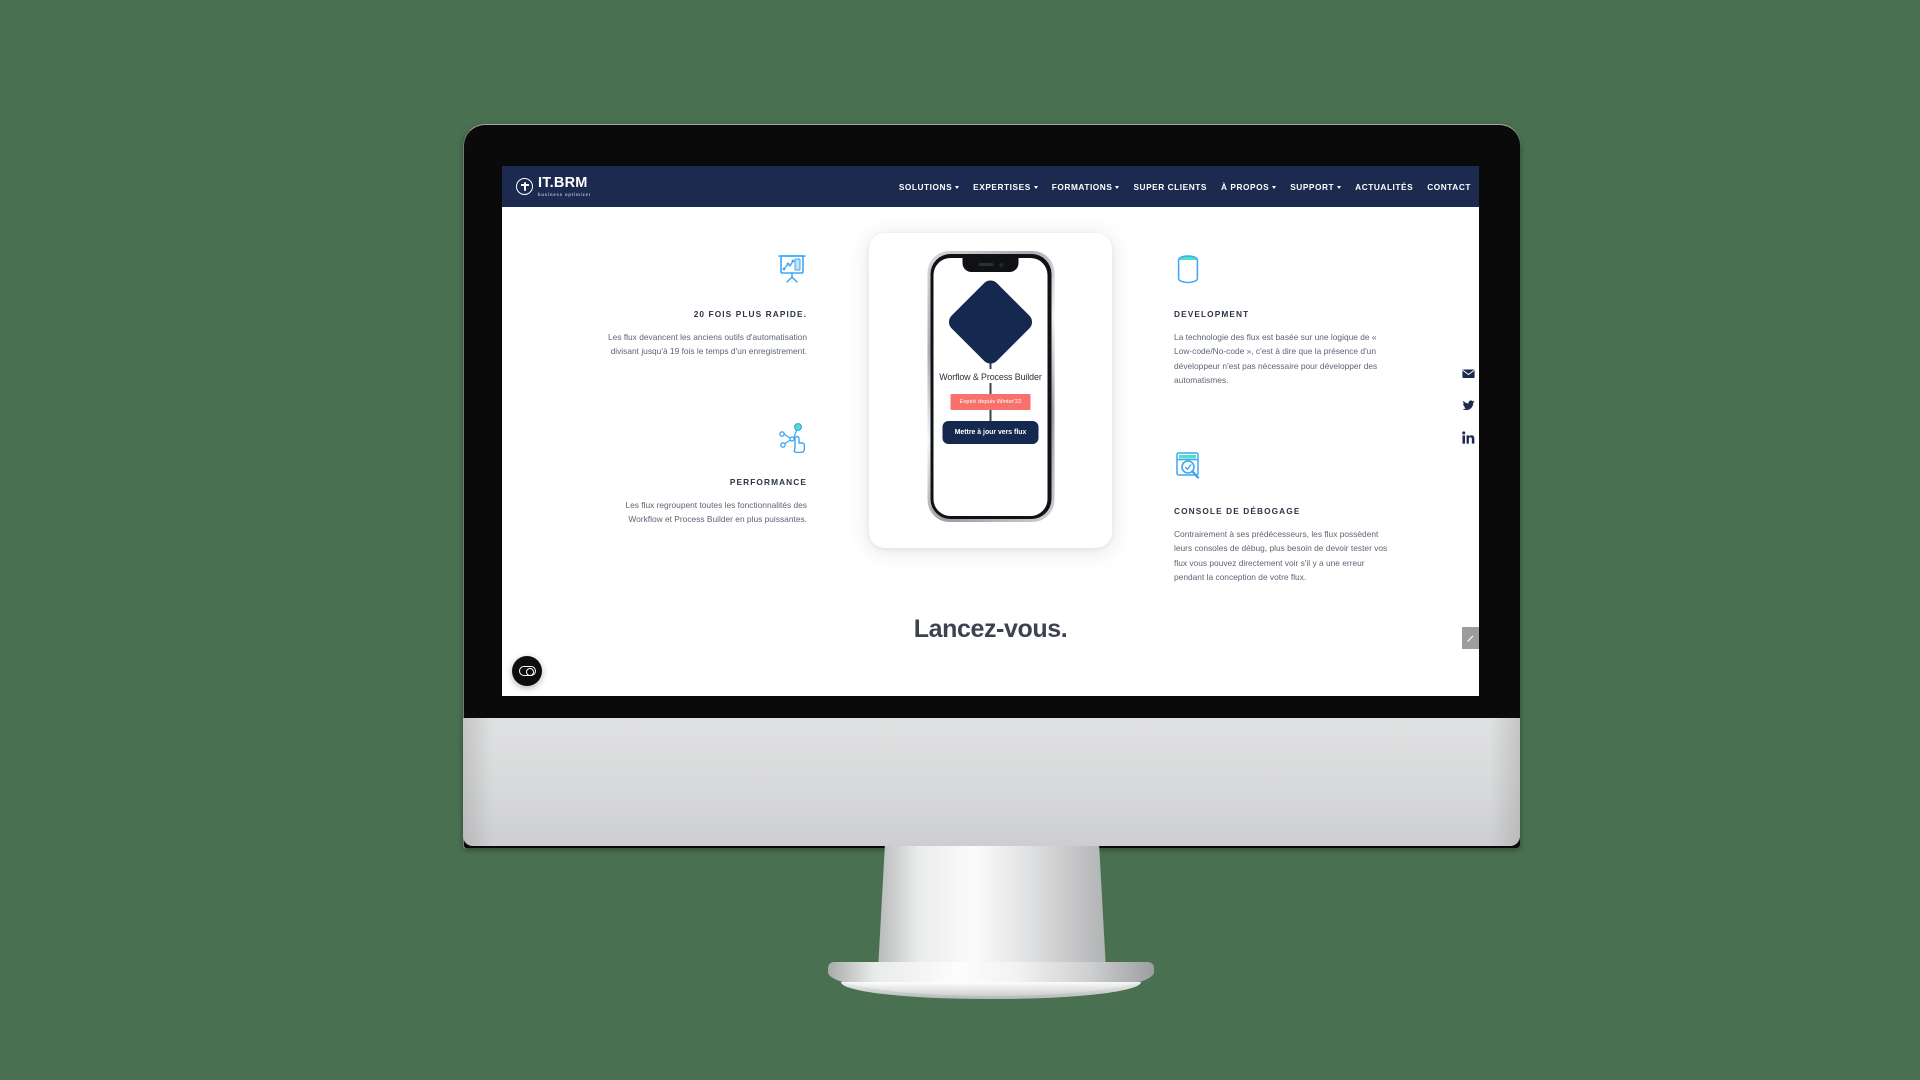 The width and height of the screenshot is (1920, 1080). What do you see at coordinates (699, 270) in the screenshot?
I see `presentation-chart-icon` at bounding box center [699, 270].